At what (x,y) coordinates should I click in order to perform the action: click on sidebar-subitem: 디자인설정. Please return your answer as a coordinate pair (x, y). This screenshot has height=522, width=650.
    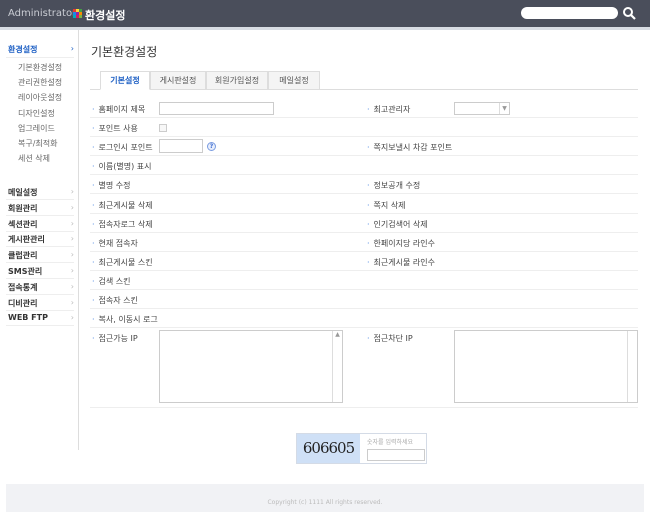
    Looking at the image, I should click on (36, 113).